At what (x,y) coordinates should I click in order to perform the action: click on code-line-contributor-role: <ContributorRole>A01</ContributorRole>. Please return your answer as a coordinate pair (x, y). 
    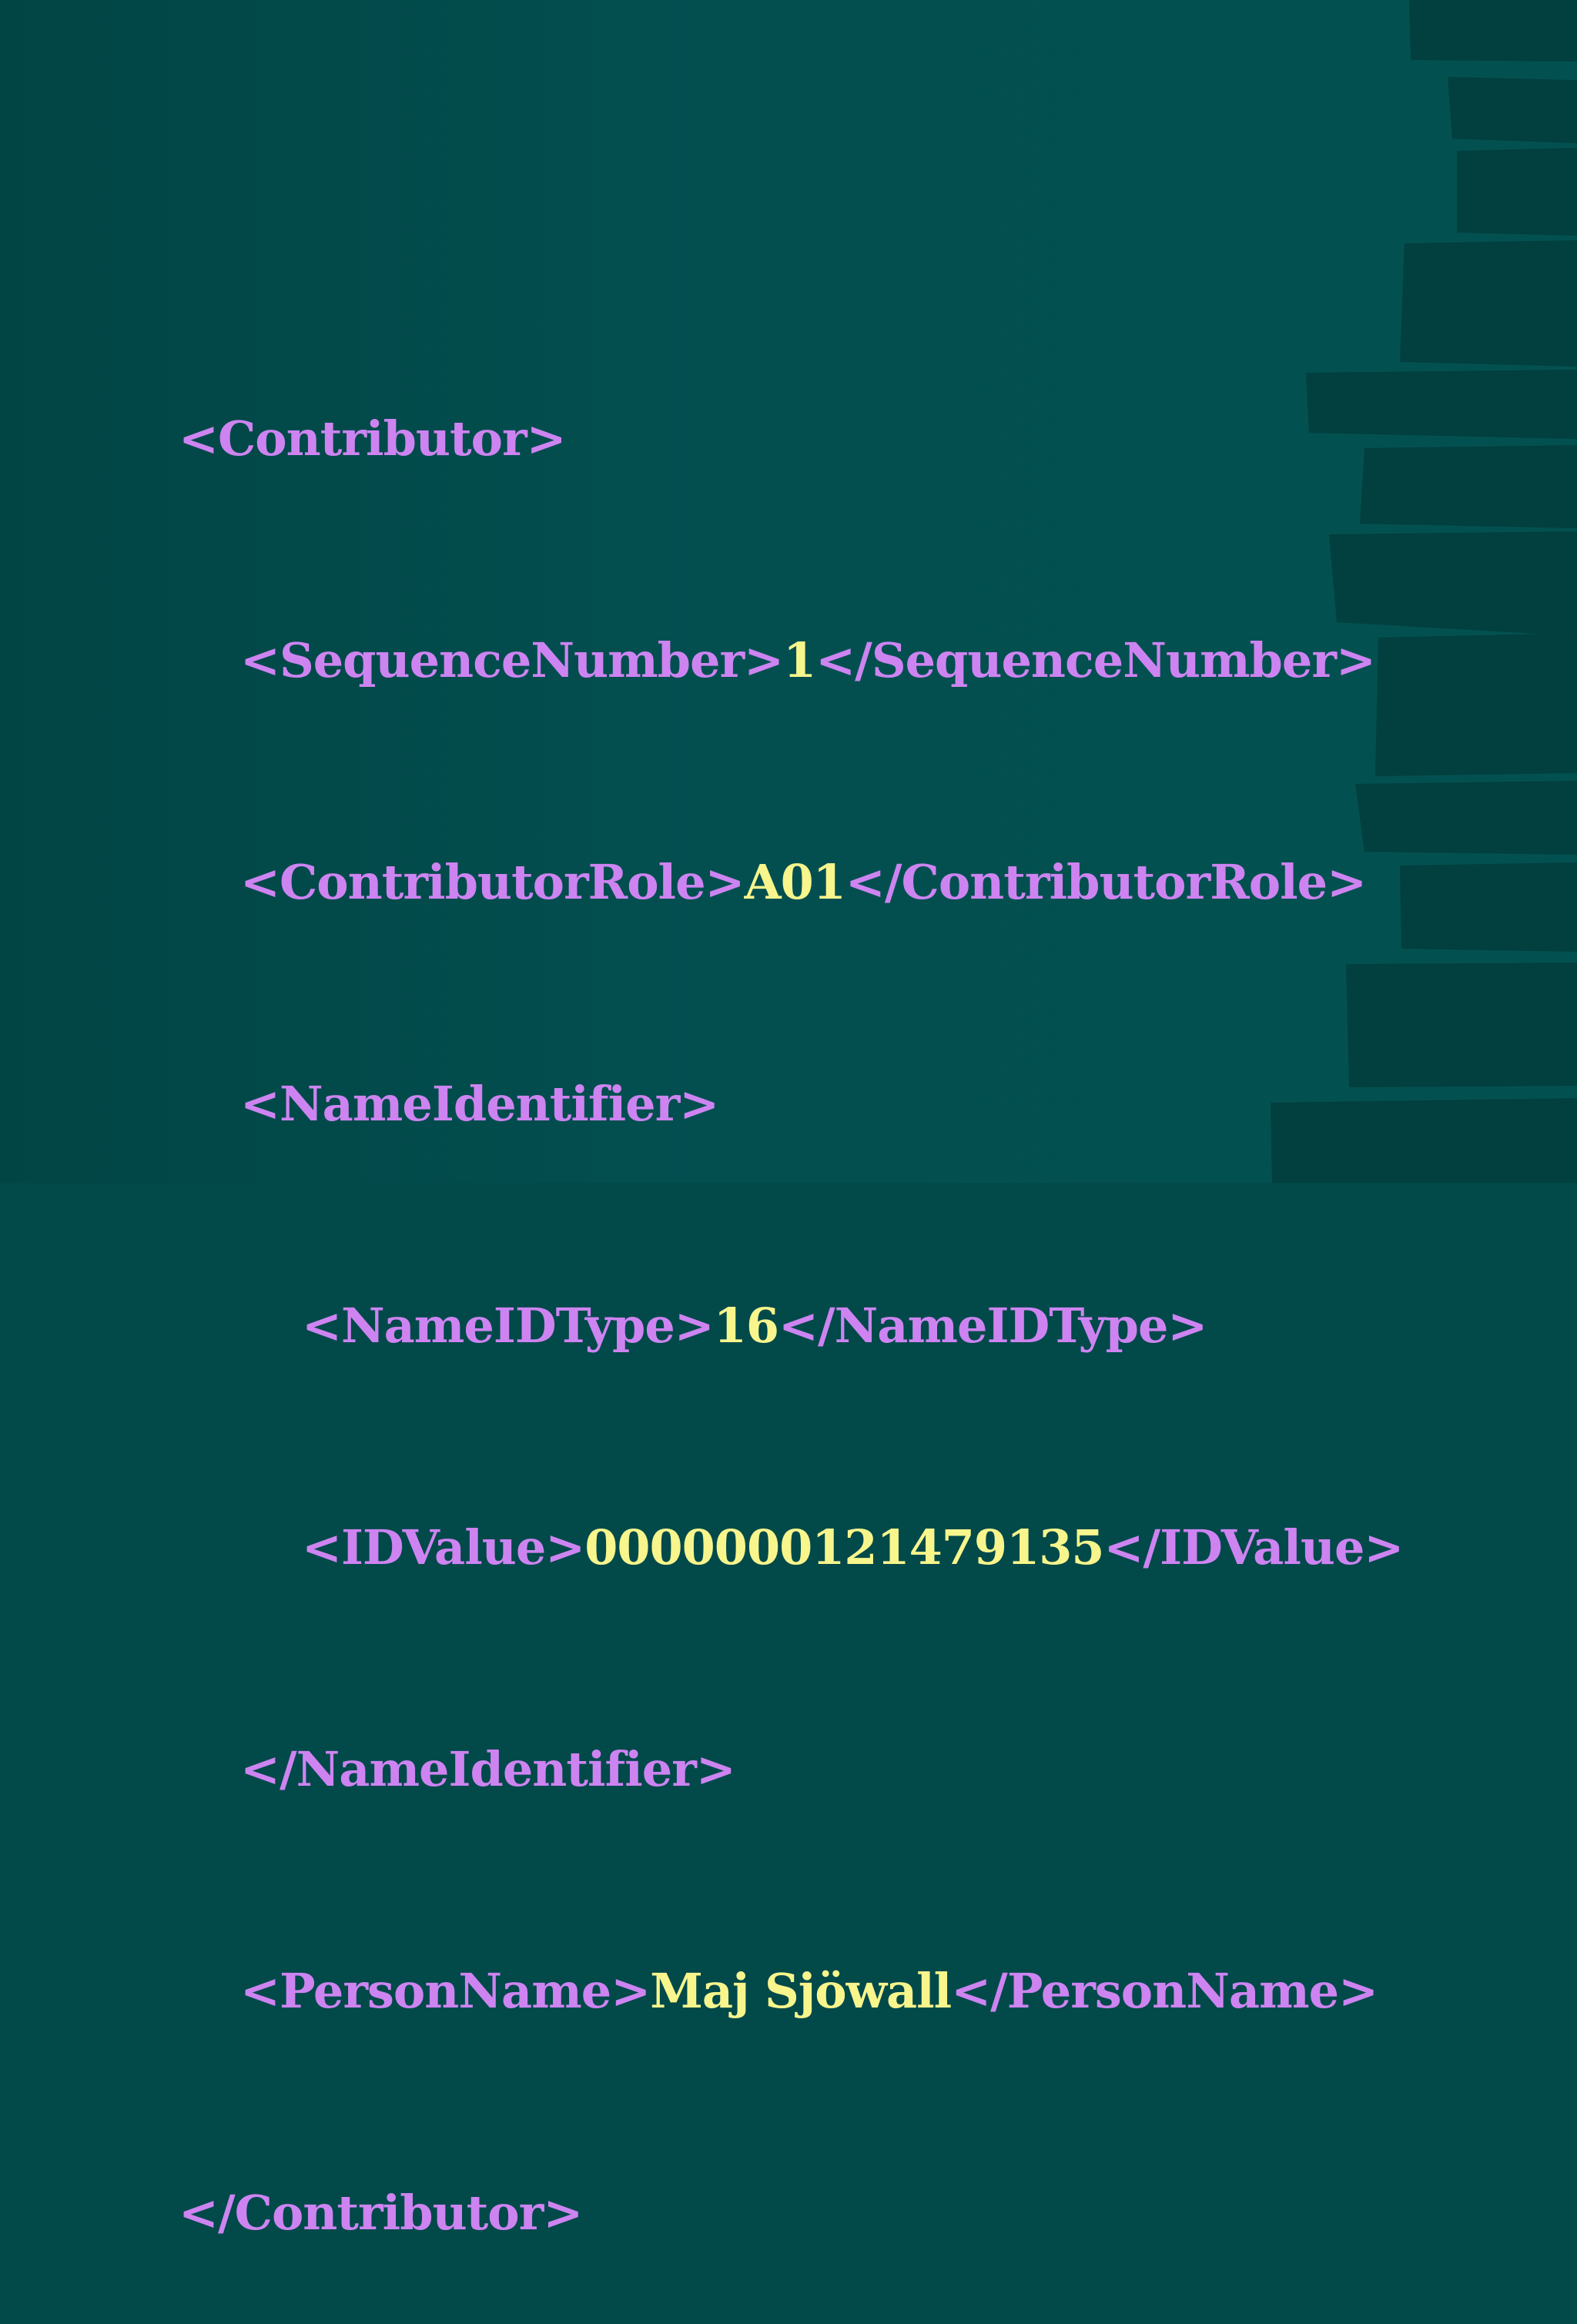
    Looking at the image, I should click on (791, 882).